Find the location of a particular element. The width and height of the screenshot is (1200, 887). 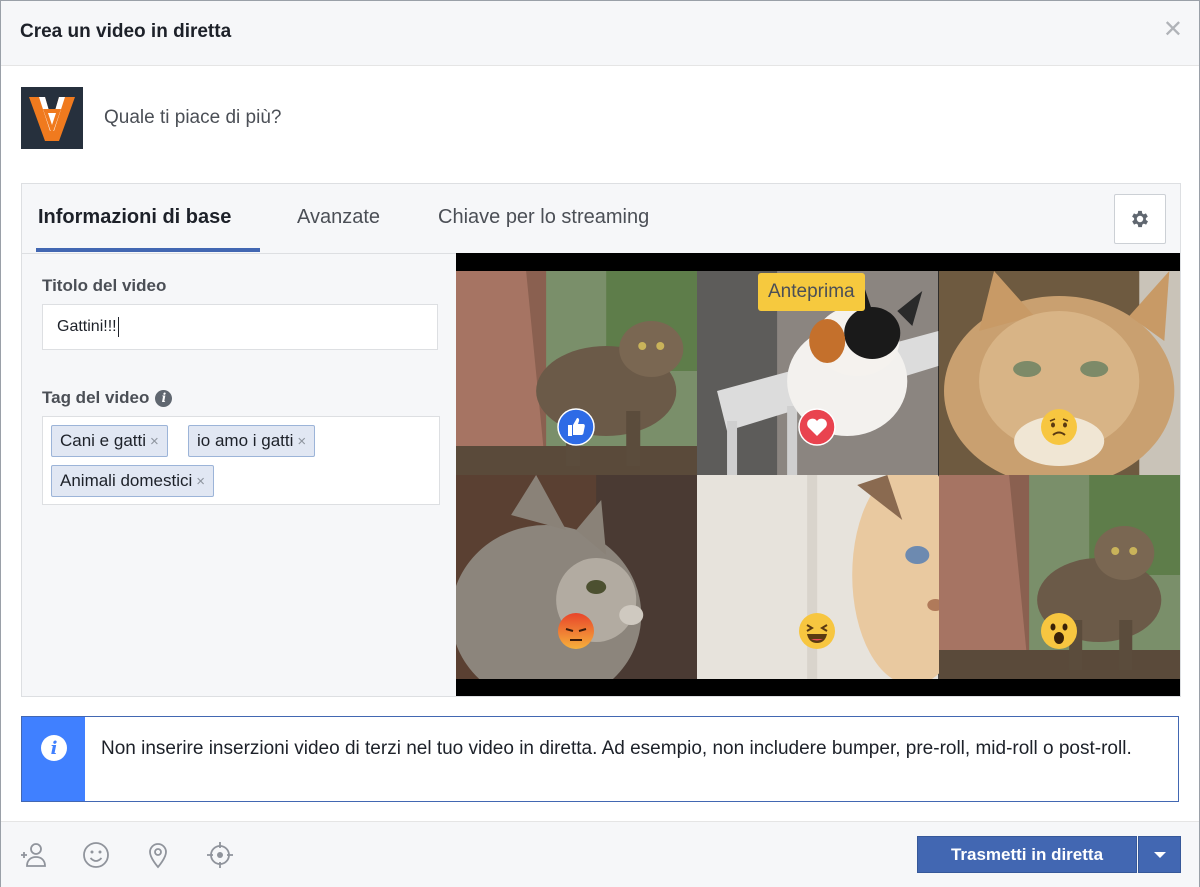

dialog-title: Crea un video in diretta is located at coordinates (126, 31).